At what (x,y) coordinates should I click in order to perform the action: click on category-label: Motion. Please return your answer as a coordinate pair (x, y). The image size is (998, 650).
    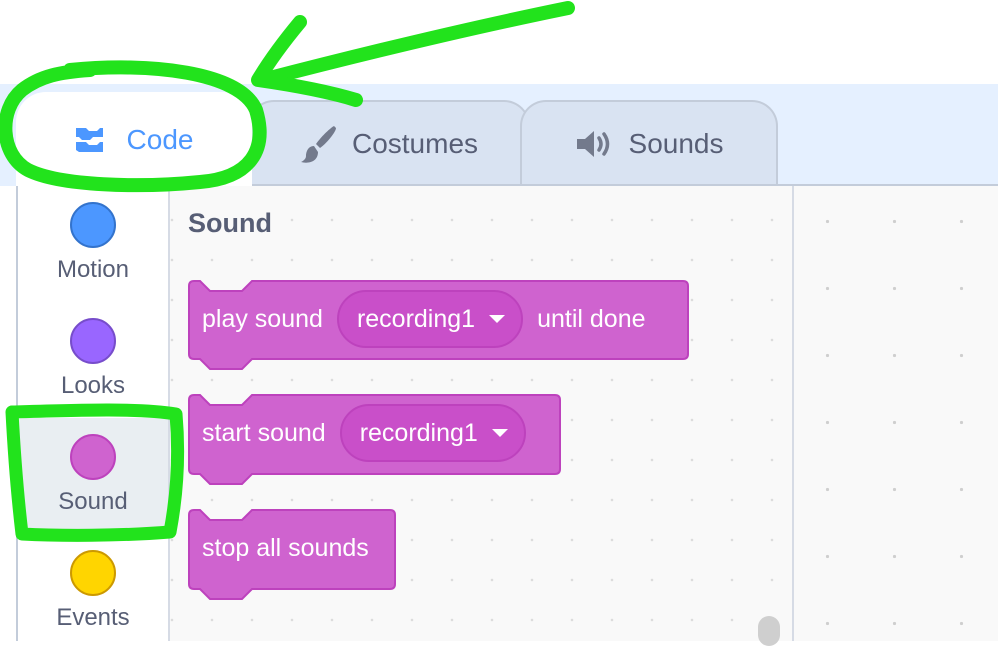
    Looking at the image, I should click on (93, 269).